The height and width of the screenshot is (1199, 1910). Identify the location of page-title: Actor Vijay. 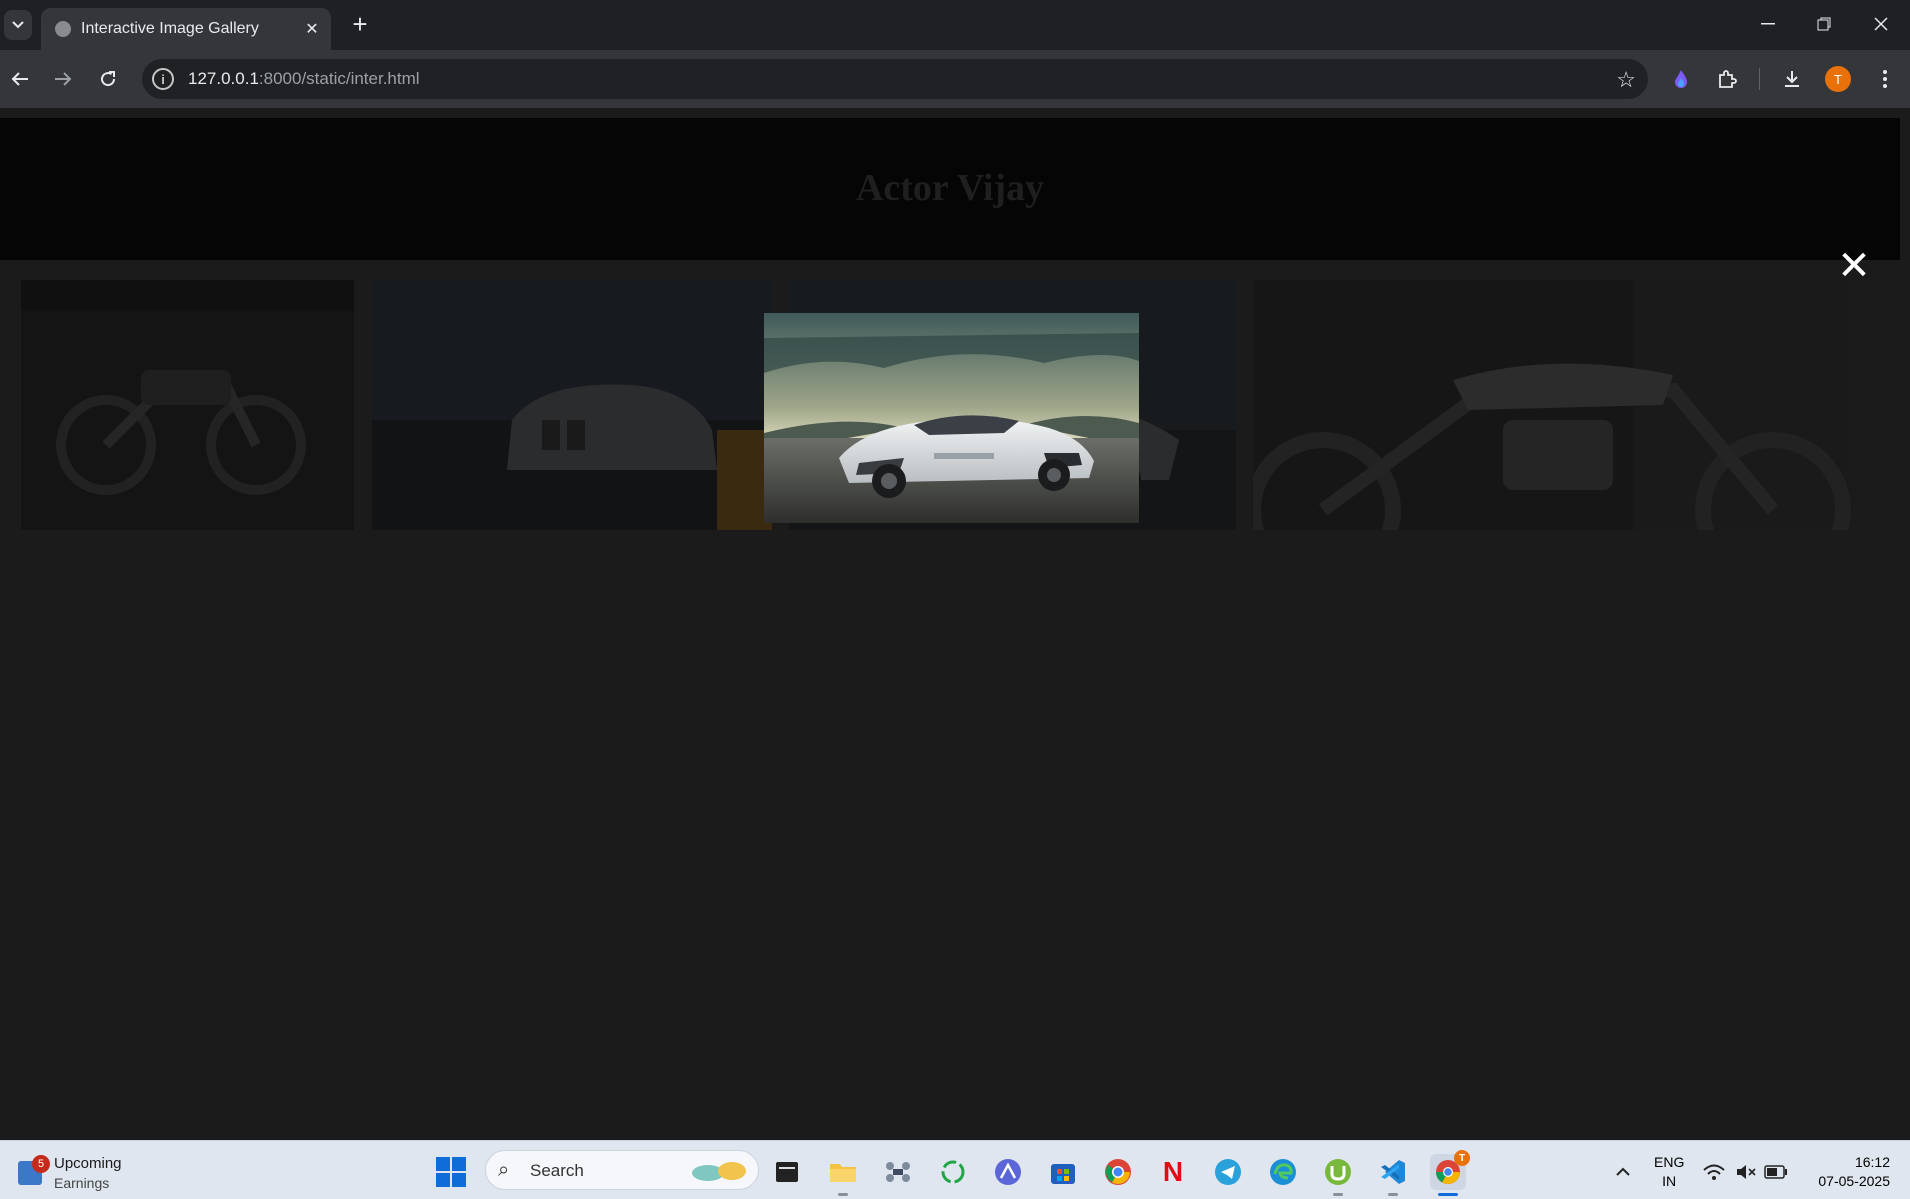
(950, 188).